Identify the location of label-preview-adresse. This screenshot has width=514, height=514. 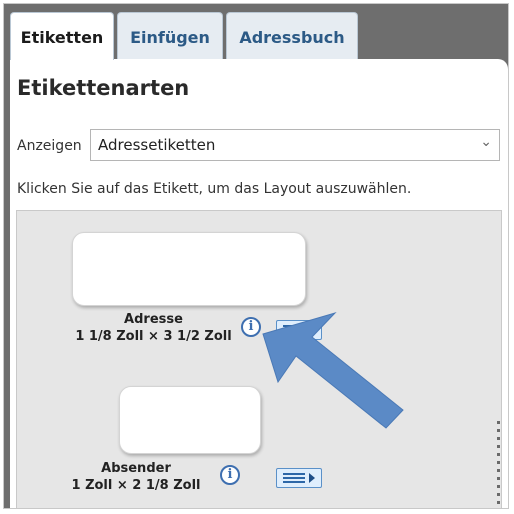
(189, 269).